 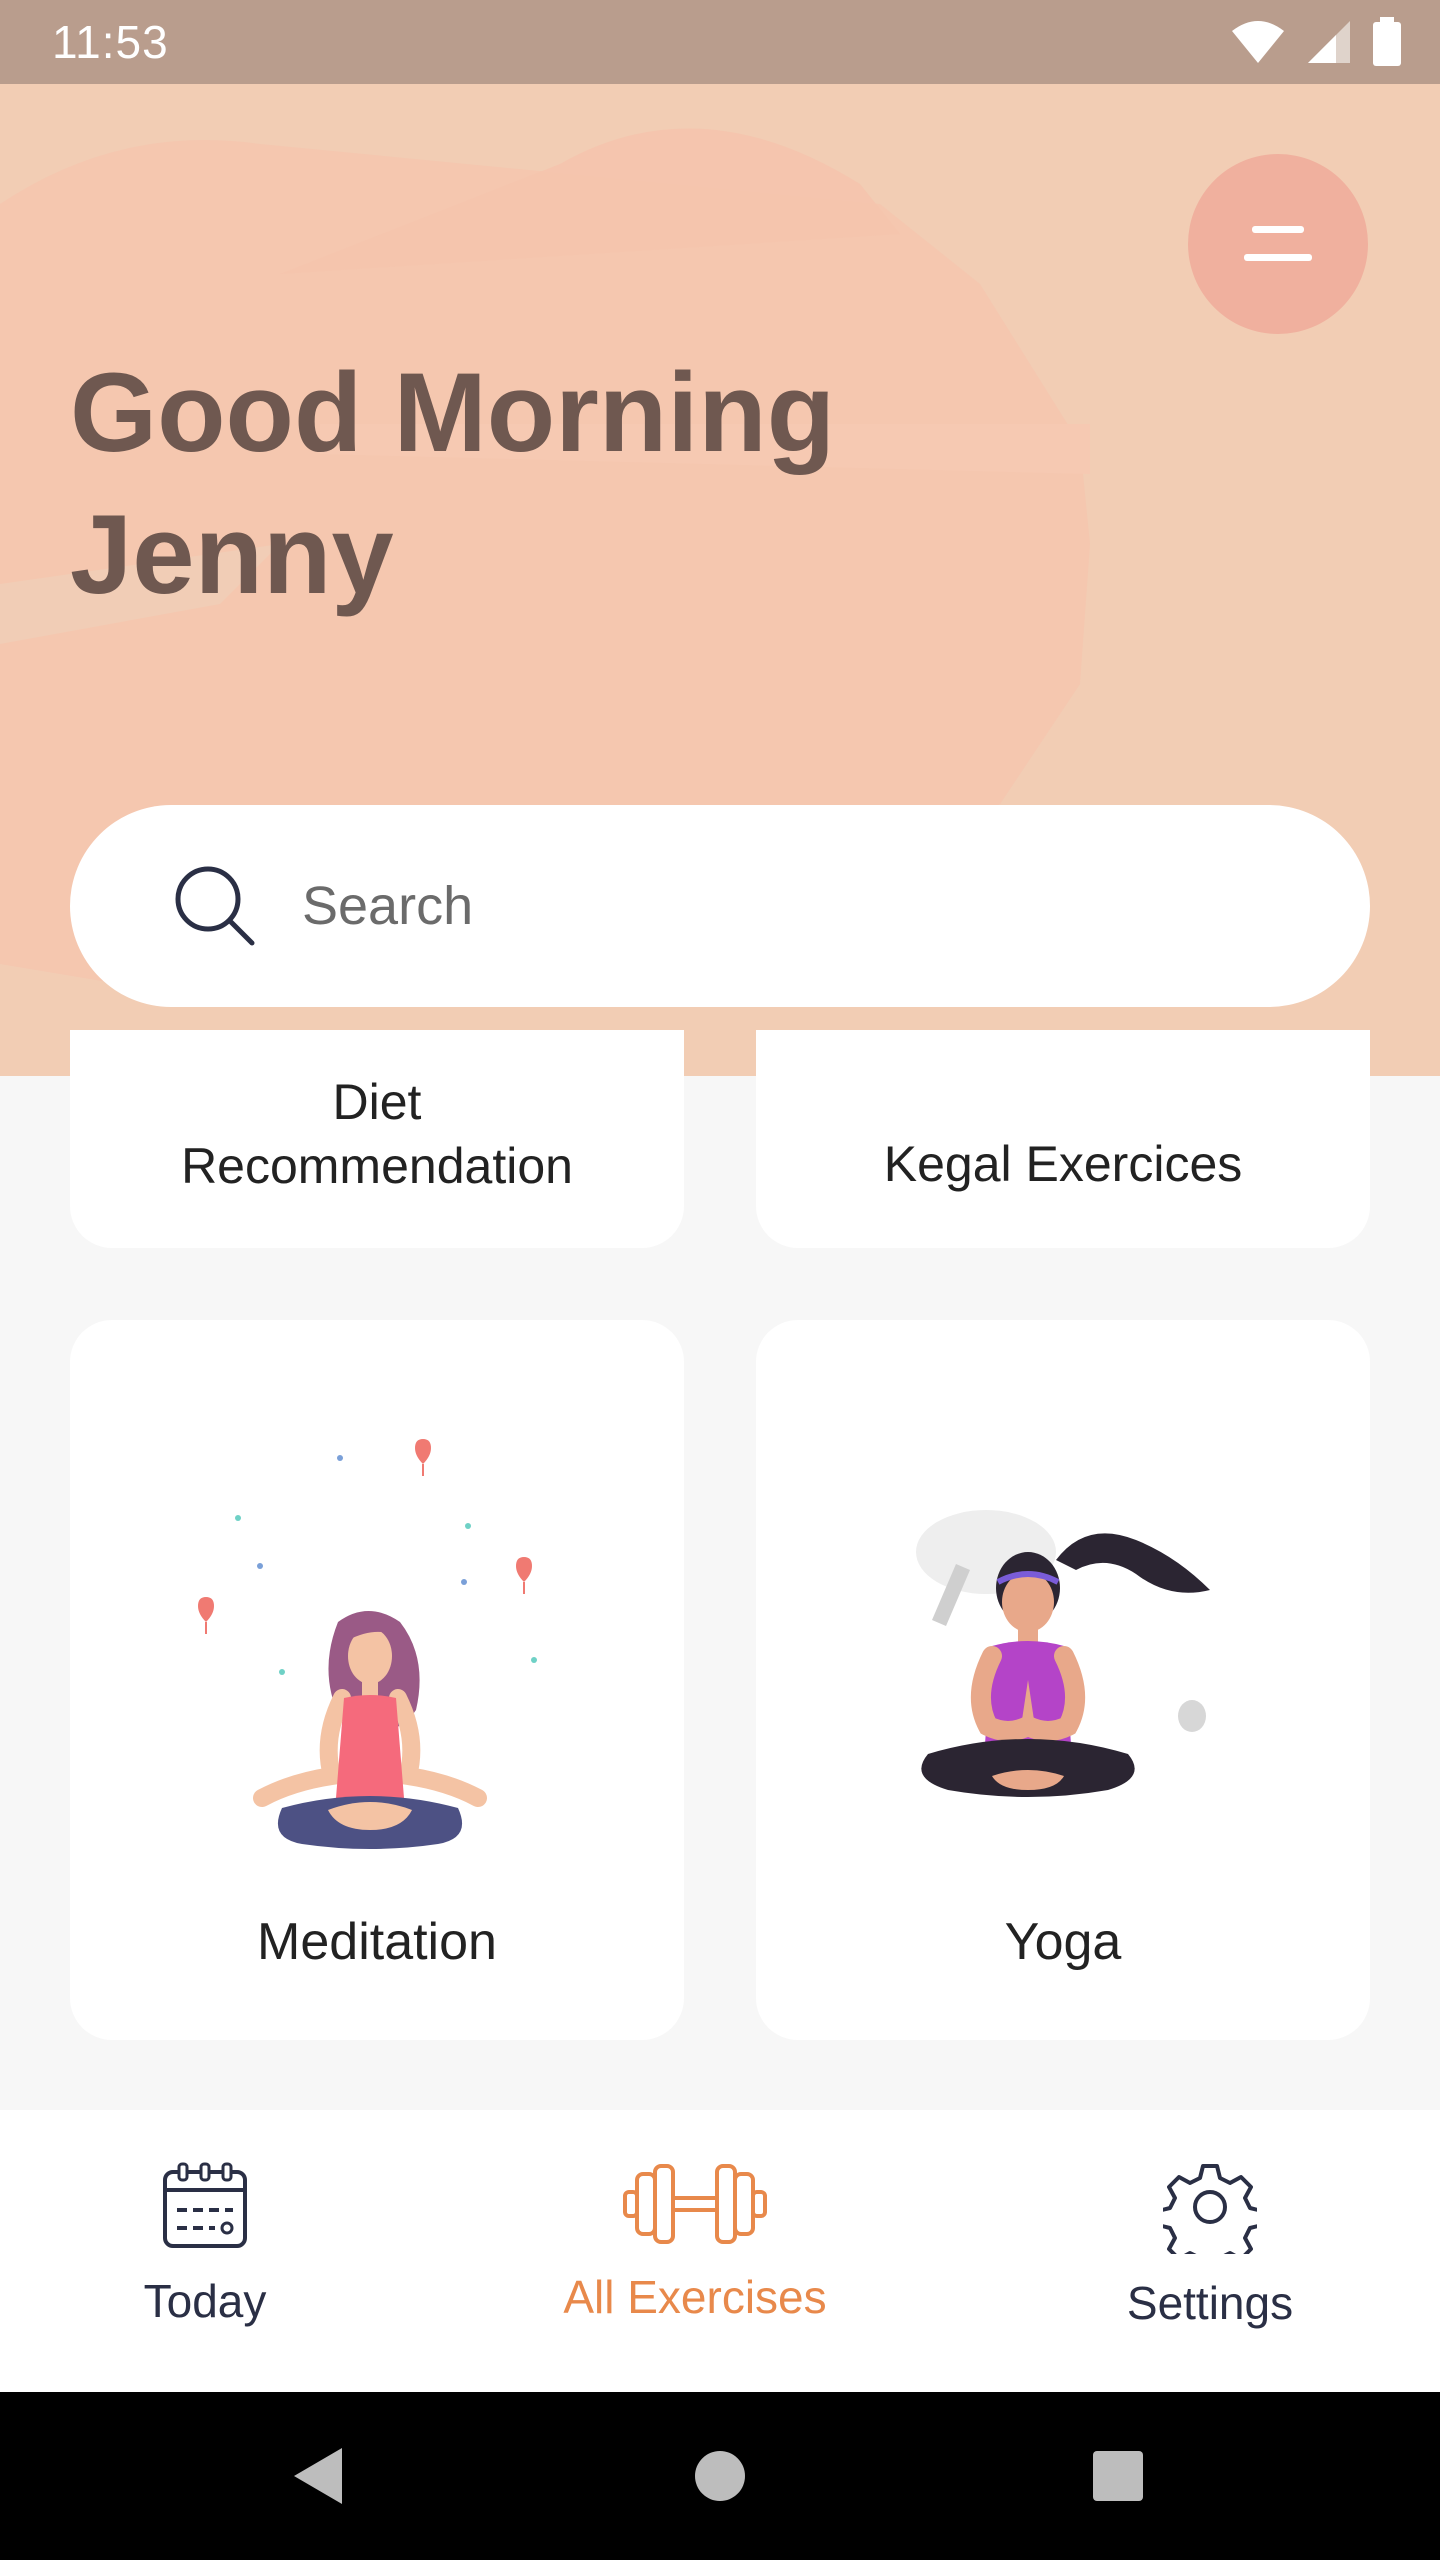 What do you see at coordinates (215, 906) in the screenshot?
I see `search-icon` at bounding box center [215, 906].